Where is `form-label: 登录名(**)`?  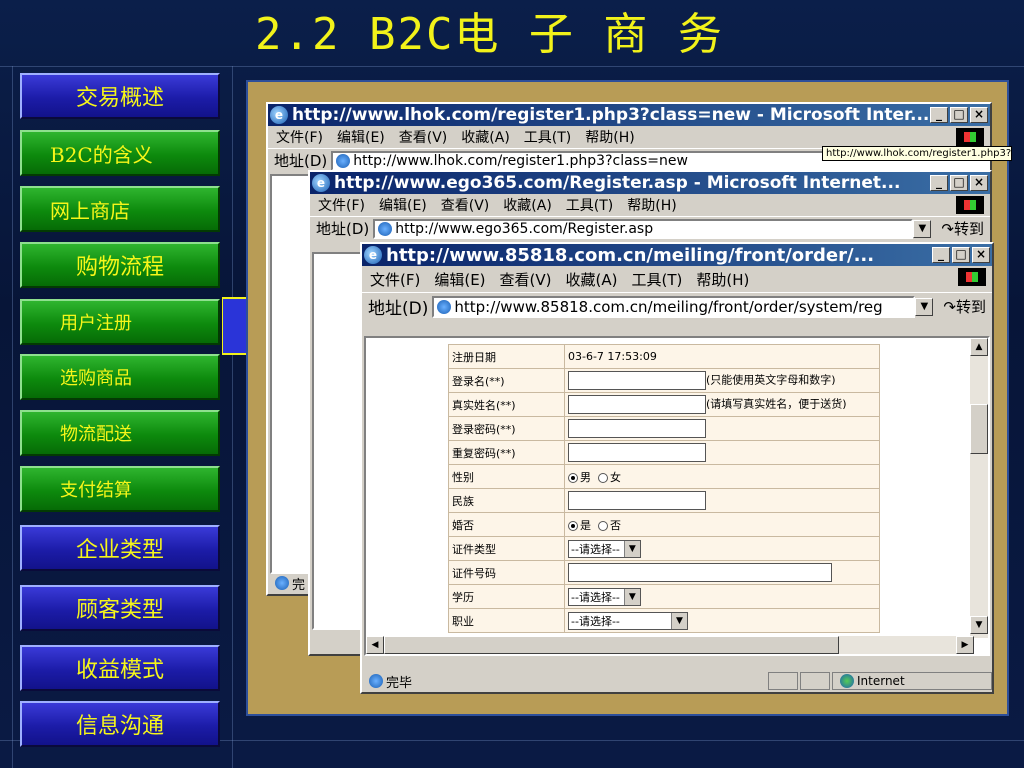 form-label: 登录名(**) is located at coordinates (506, 380).